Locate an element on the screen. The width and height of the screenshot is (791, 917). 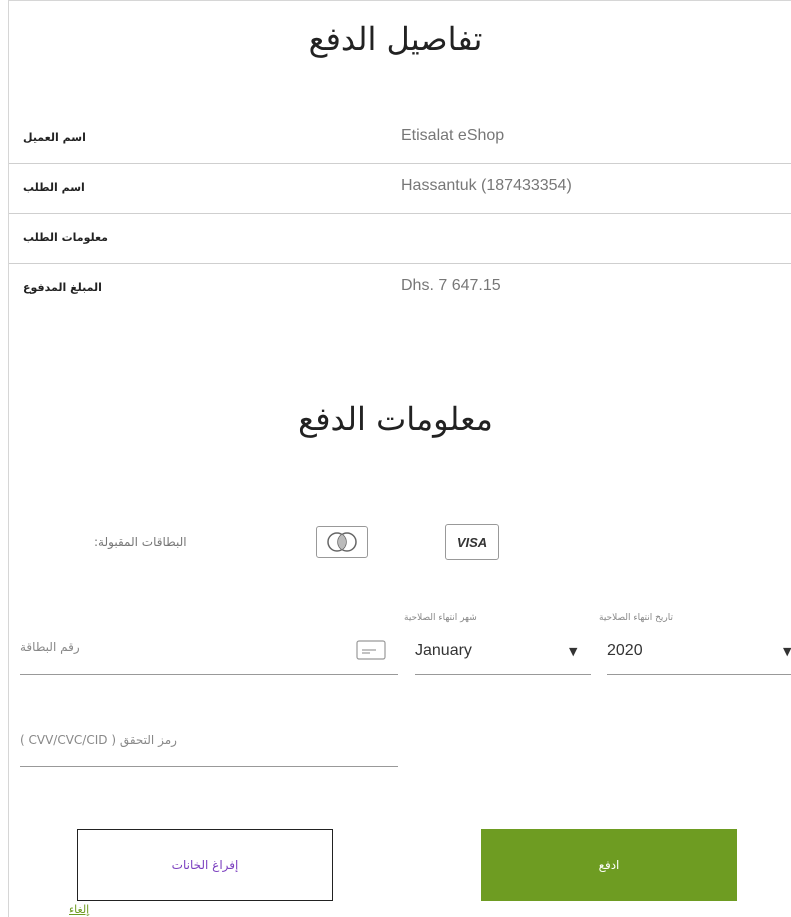
expiry-year-value: 2020 is located at coordinates (625, 650).